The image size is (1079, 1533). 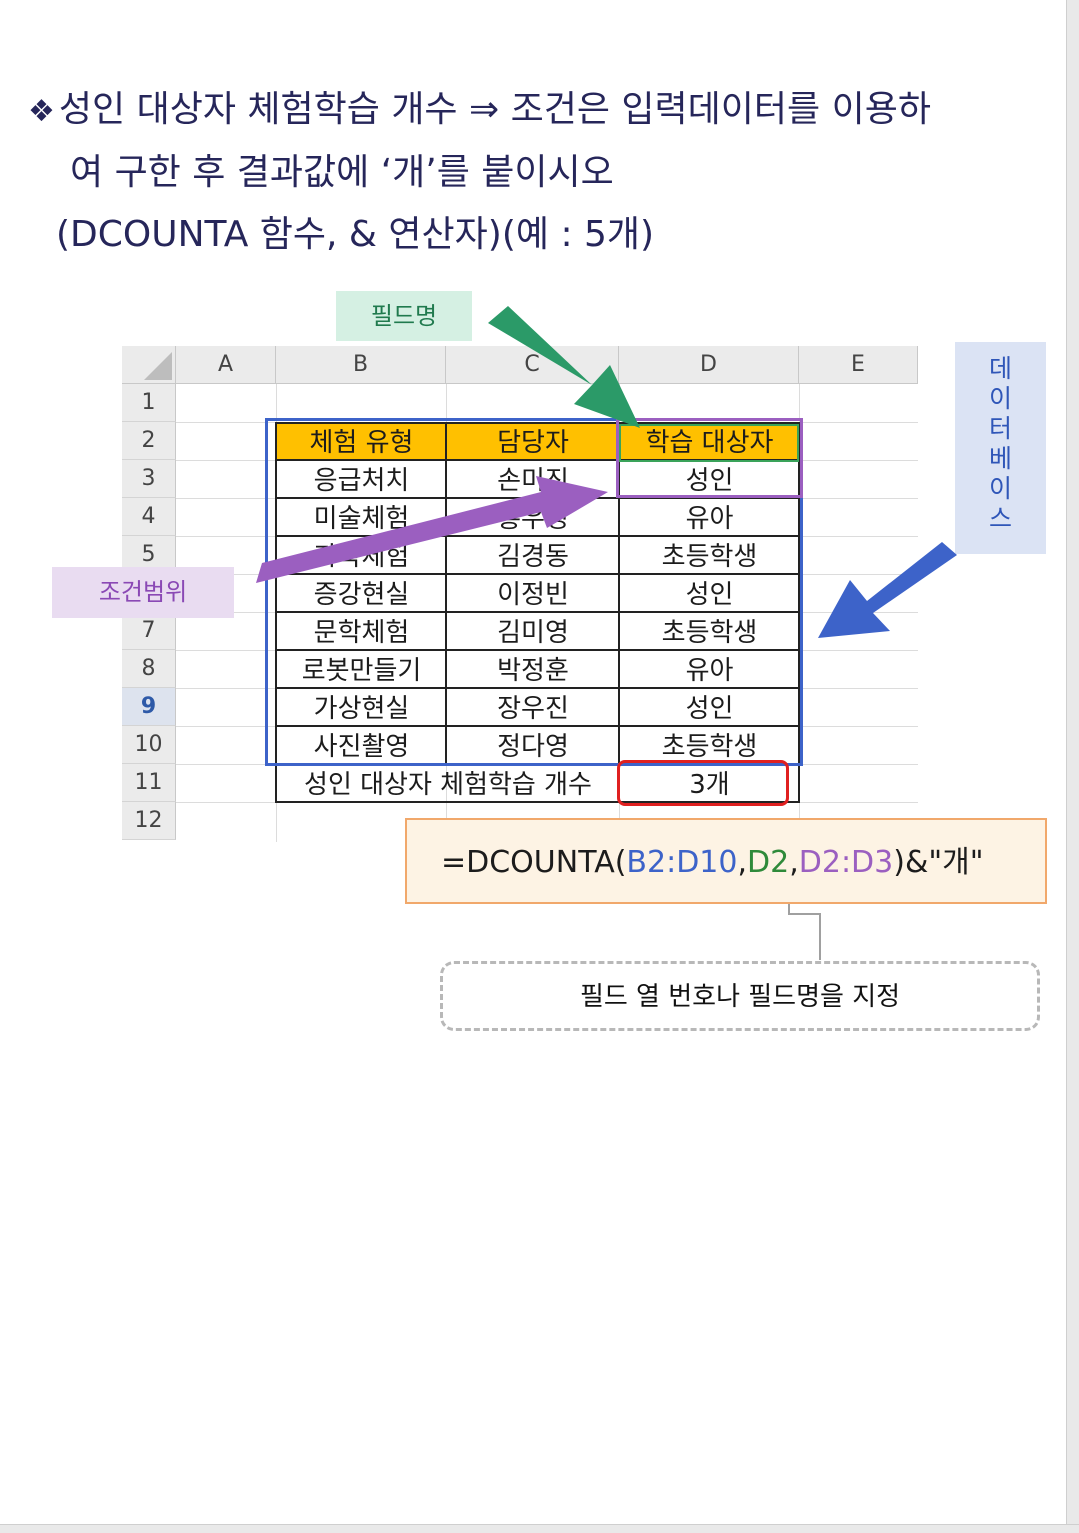 What do you see at coordinates (846, 862) in the screenshot?
I see `formula-criteria-arg: D2:D3` at bounding box center [846, 862].